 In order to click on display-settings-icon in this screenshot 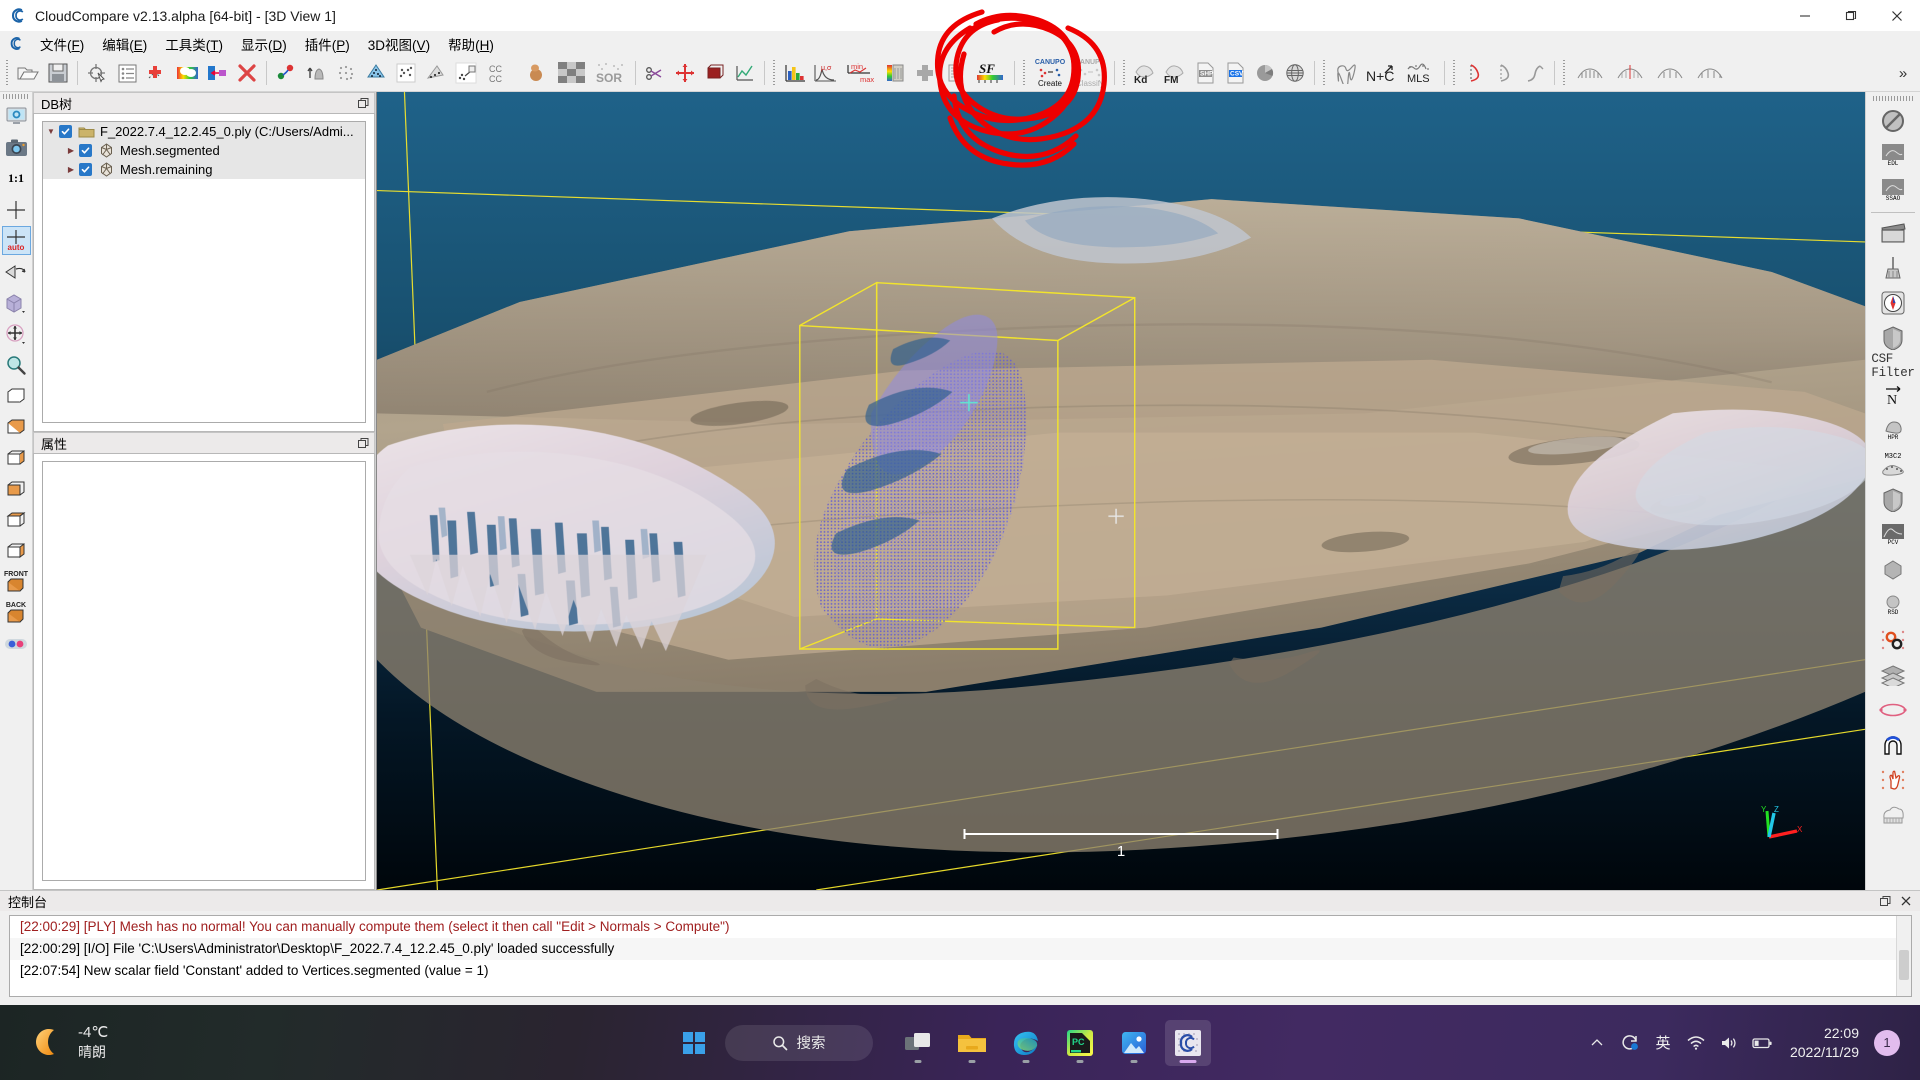, I will do `click(16, 116)`.